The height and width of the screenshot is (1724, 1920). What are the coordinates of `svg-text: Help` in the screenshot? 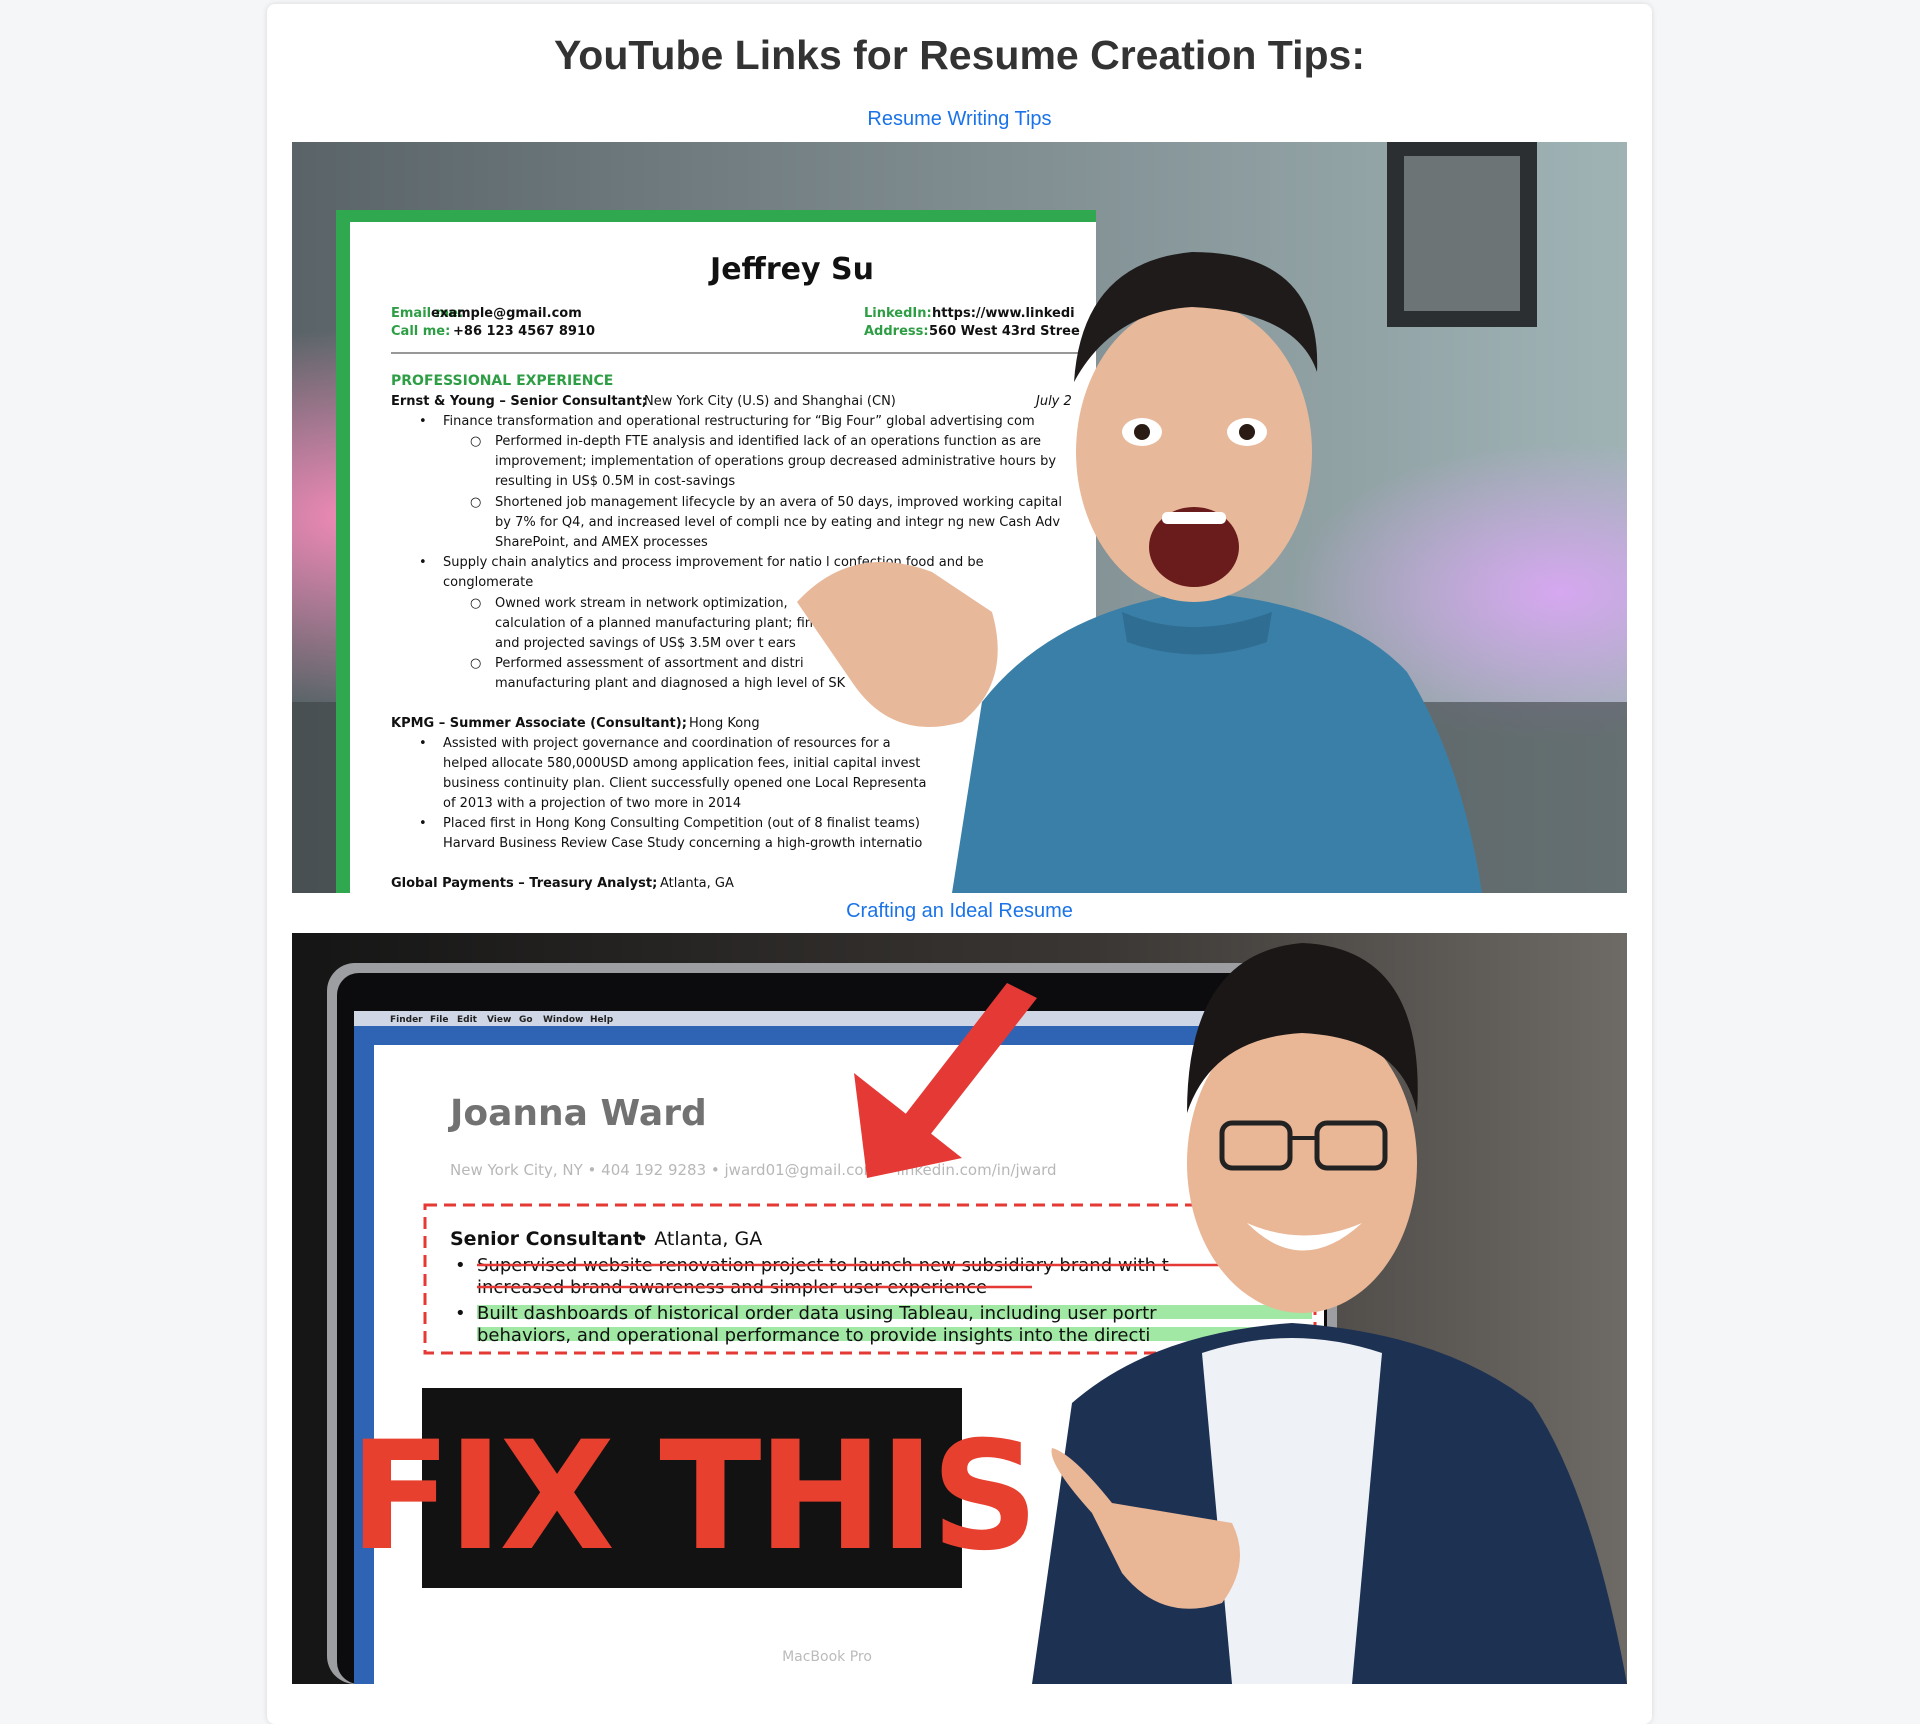 It's located at (602, 1020).